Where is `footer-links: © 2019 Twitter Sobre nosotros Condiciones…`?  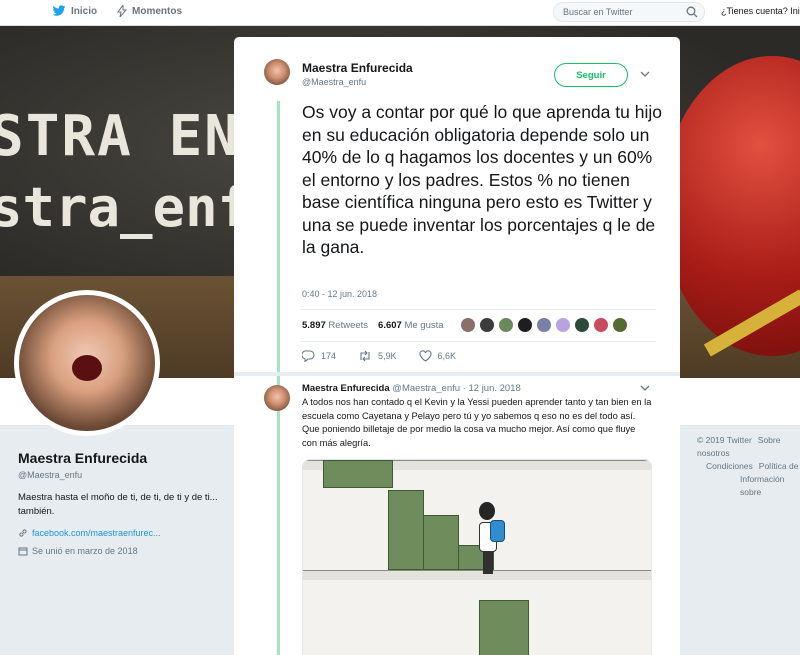 footer-links: © 2019 Twitter Sobre nosotros Condiciones… is located at coordinates (748, 466).